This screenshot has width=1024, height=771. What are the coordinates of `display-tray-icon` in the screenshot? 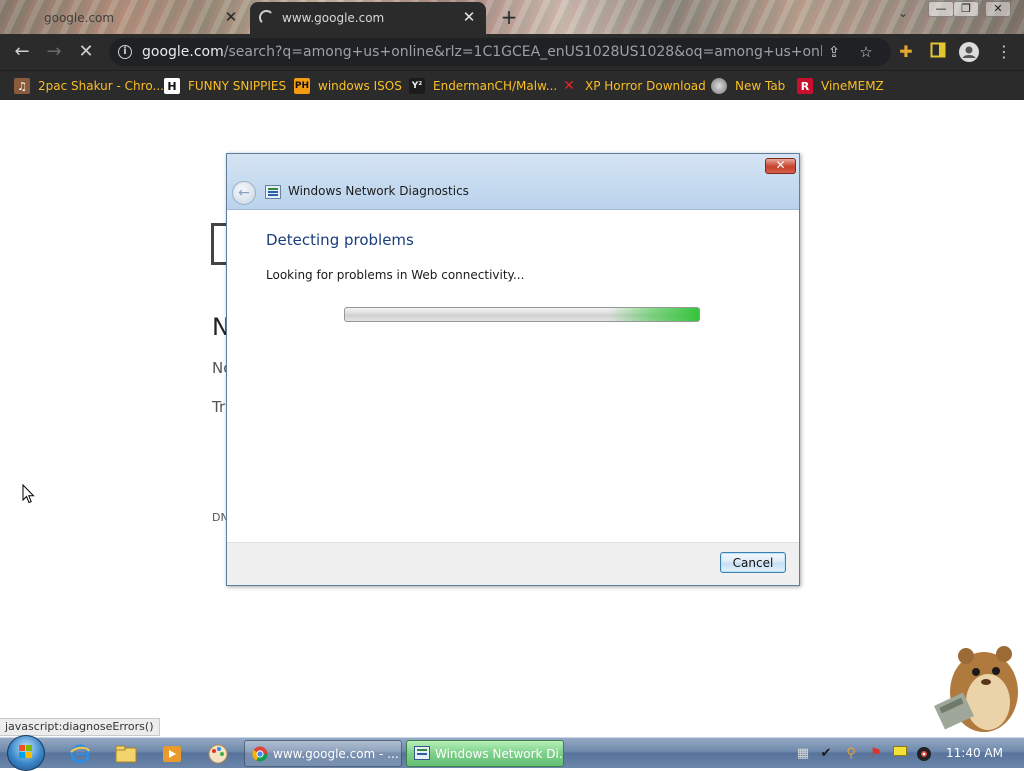 It's located at (900, 754).